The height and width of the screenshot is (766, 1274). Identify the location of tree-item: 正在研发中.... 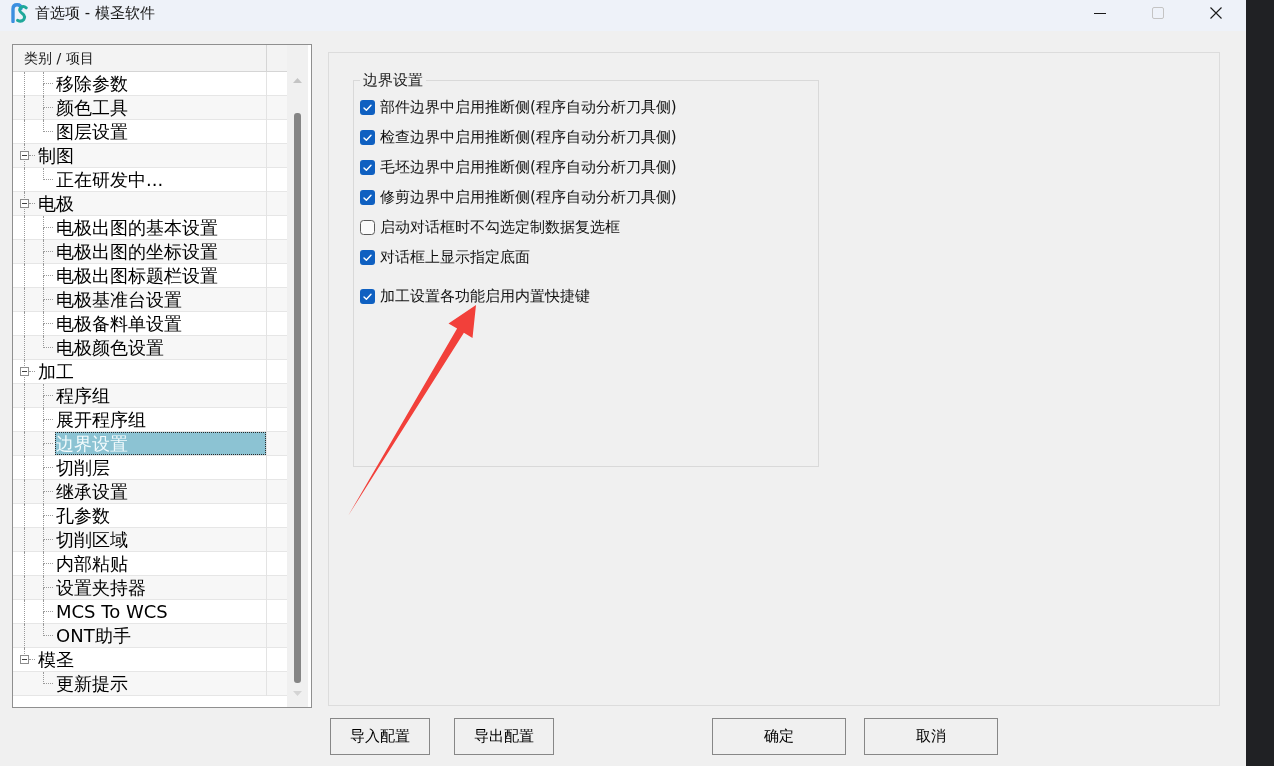
(160, 179).